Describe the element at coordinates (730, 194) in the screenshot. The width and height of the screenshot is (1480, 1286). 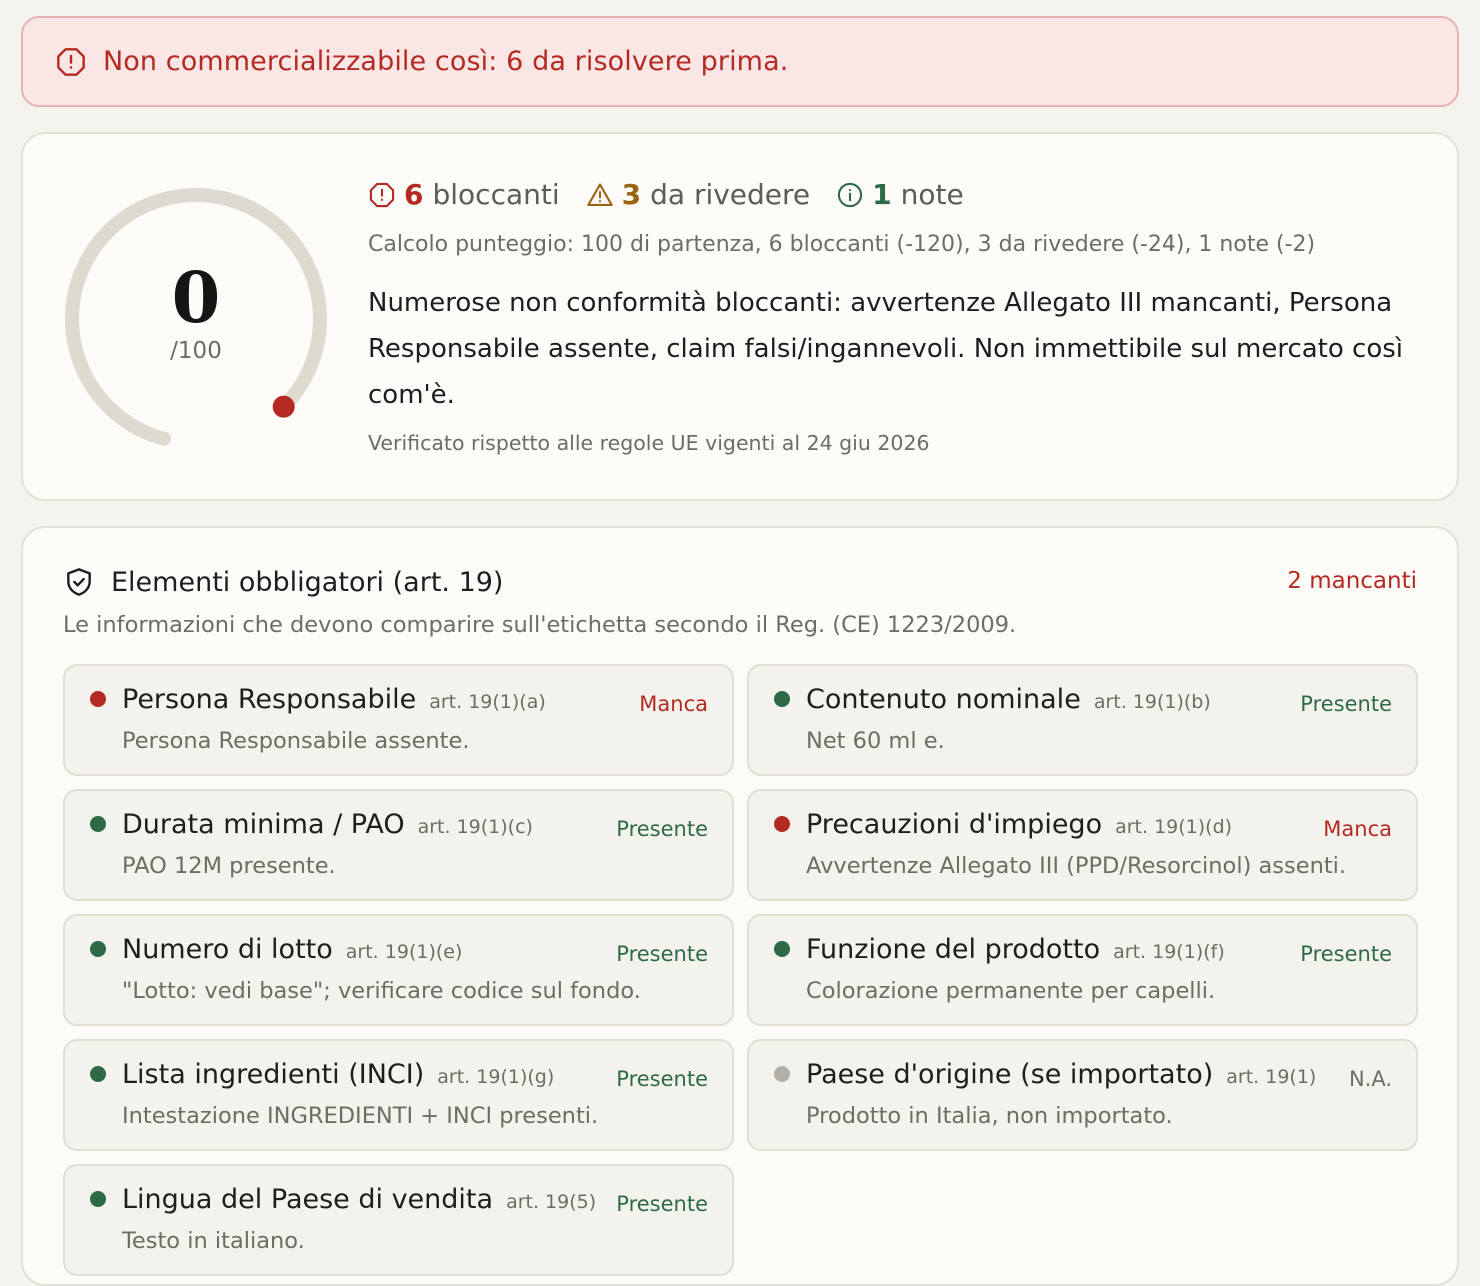
I see `review-count-label: da rivedere` at that location.